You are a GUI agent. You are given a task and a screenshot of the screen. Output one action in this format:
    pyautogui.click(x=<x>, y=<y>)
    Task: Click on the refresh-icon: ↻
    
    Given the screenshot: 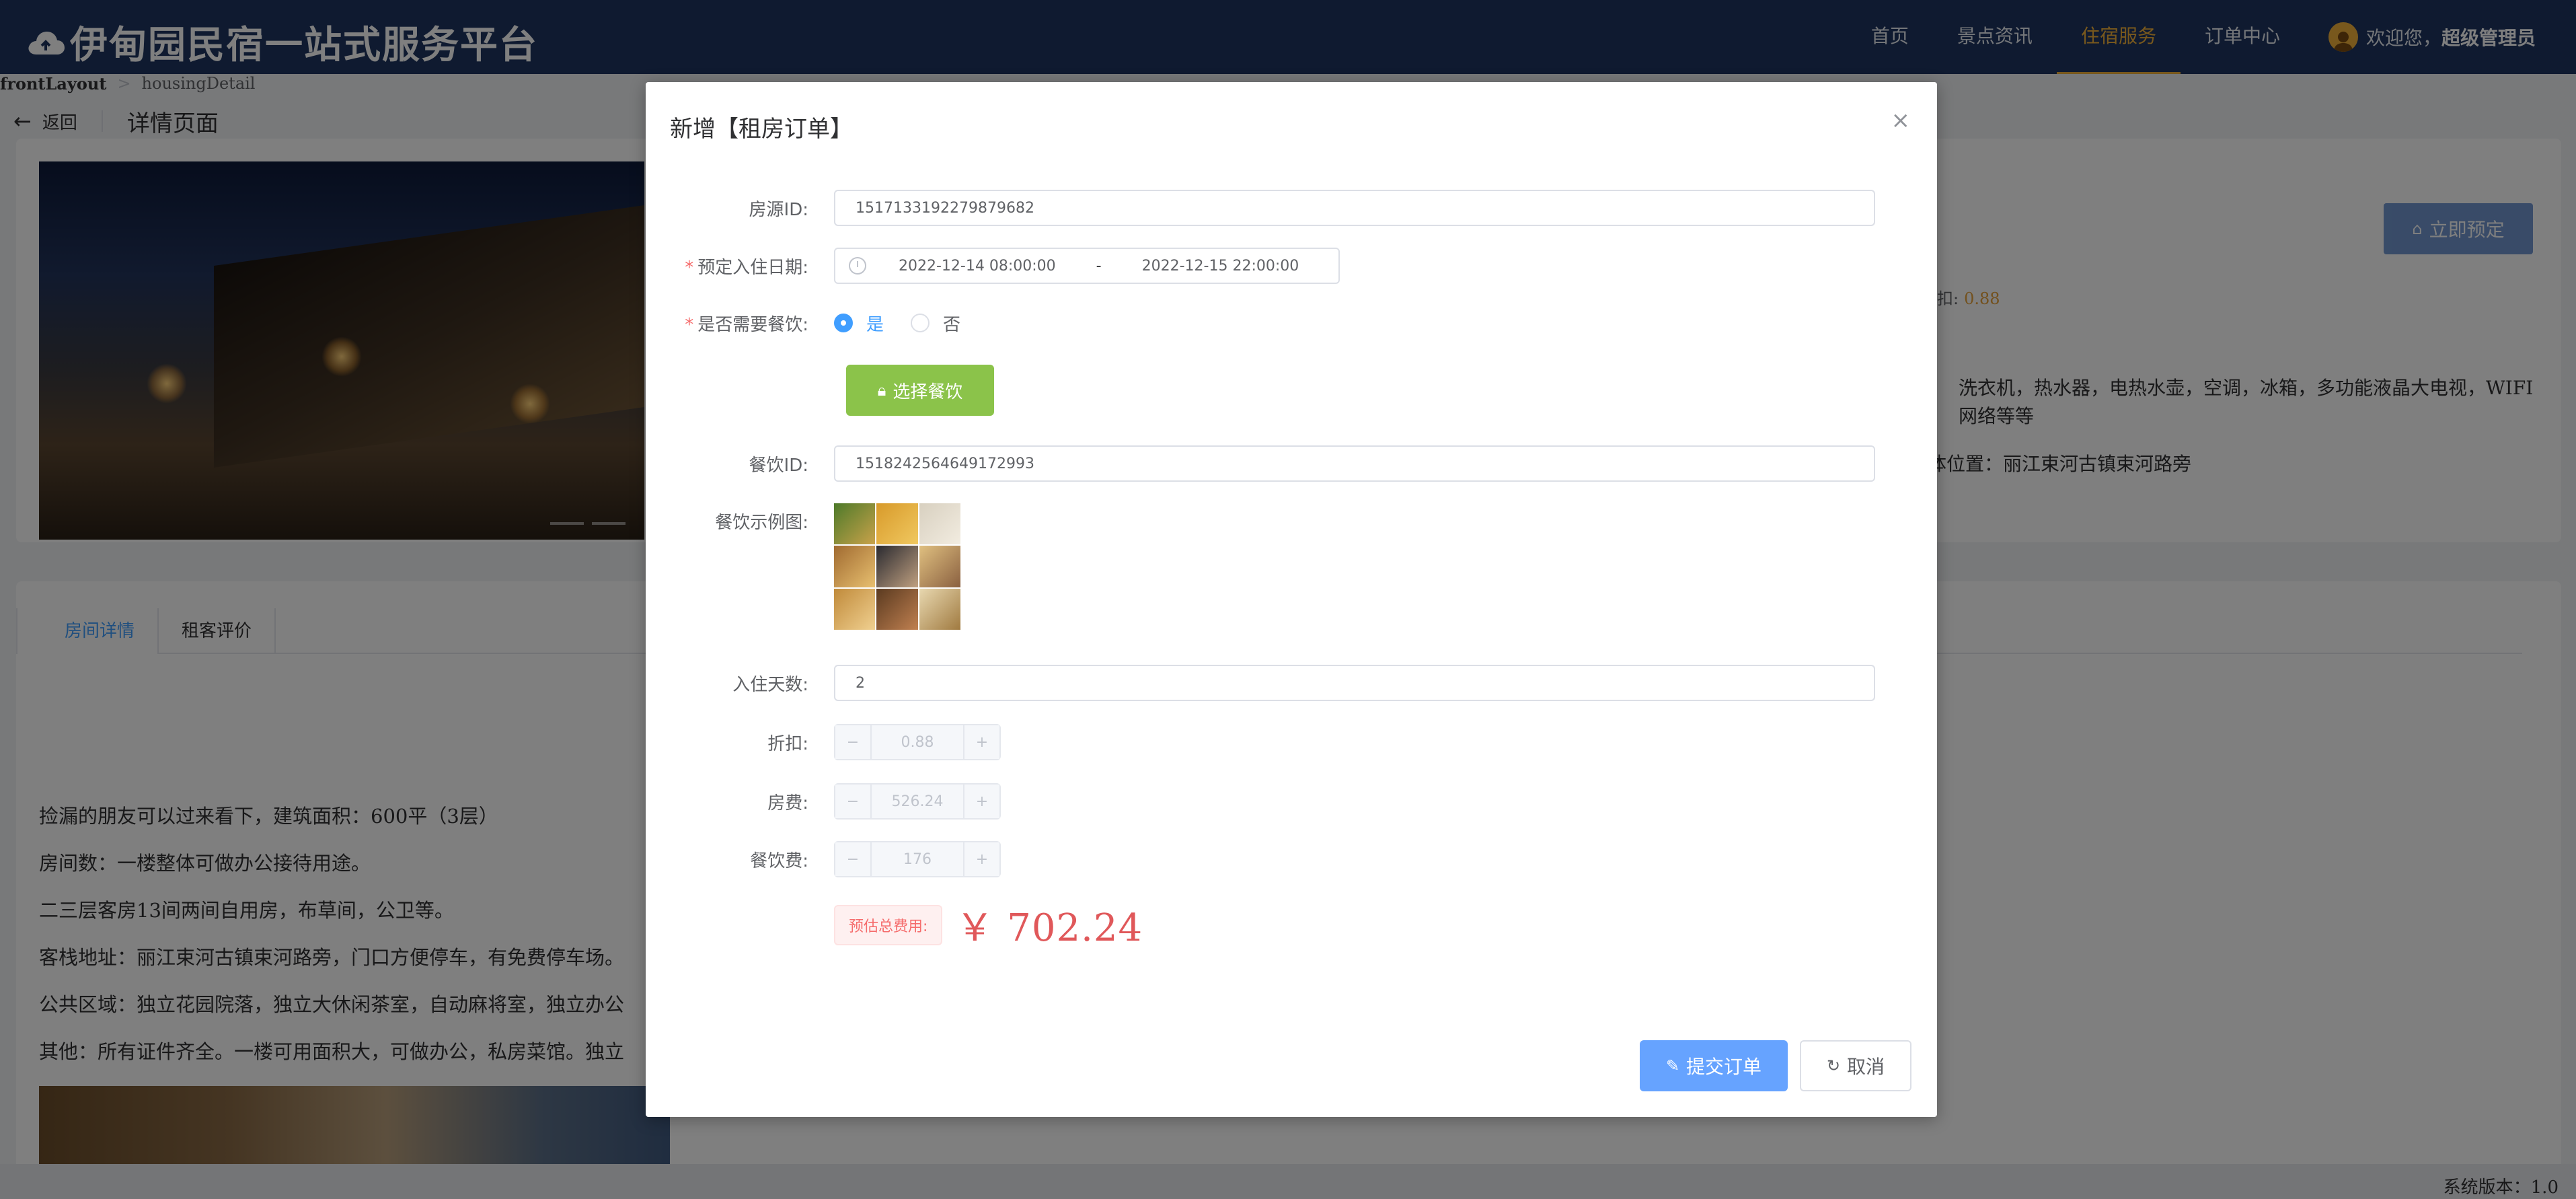 What is the action you would take?
    pyautogui.click(x=1833, y=1065)
    